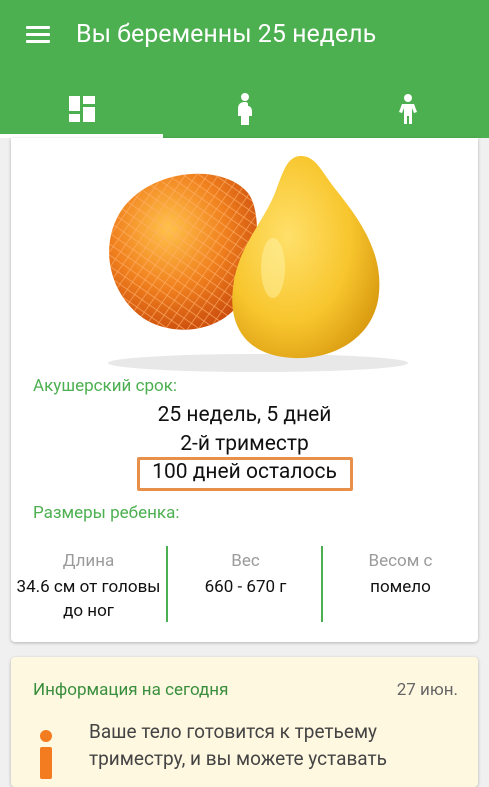 The width and height of the screenshot is (489, 787). I want to click on tab-dashboard, so click(81, 109).